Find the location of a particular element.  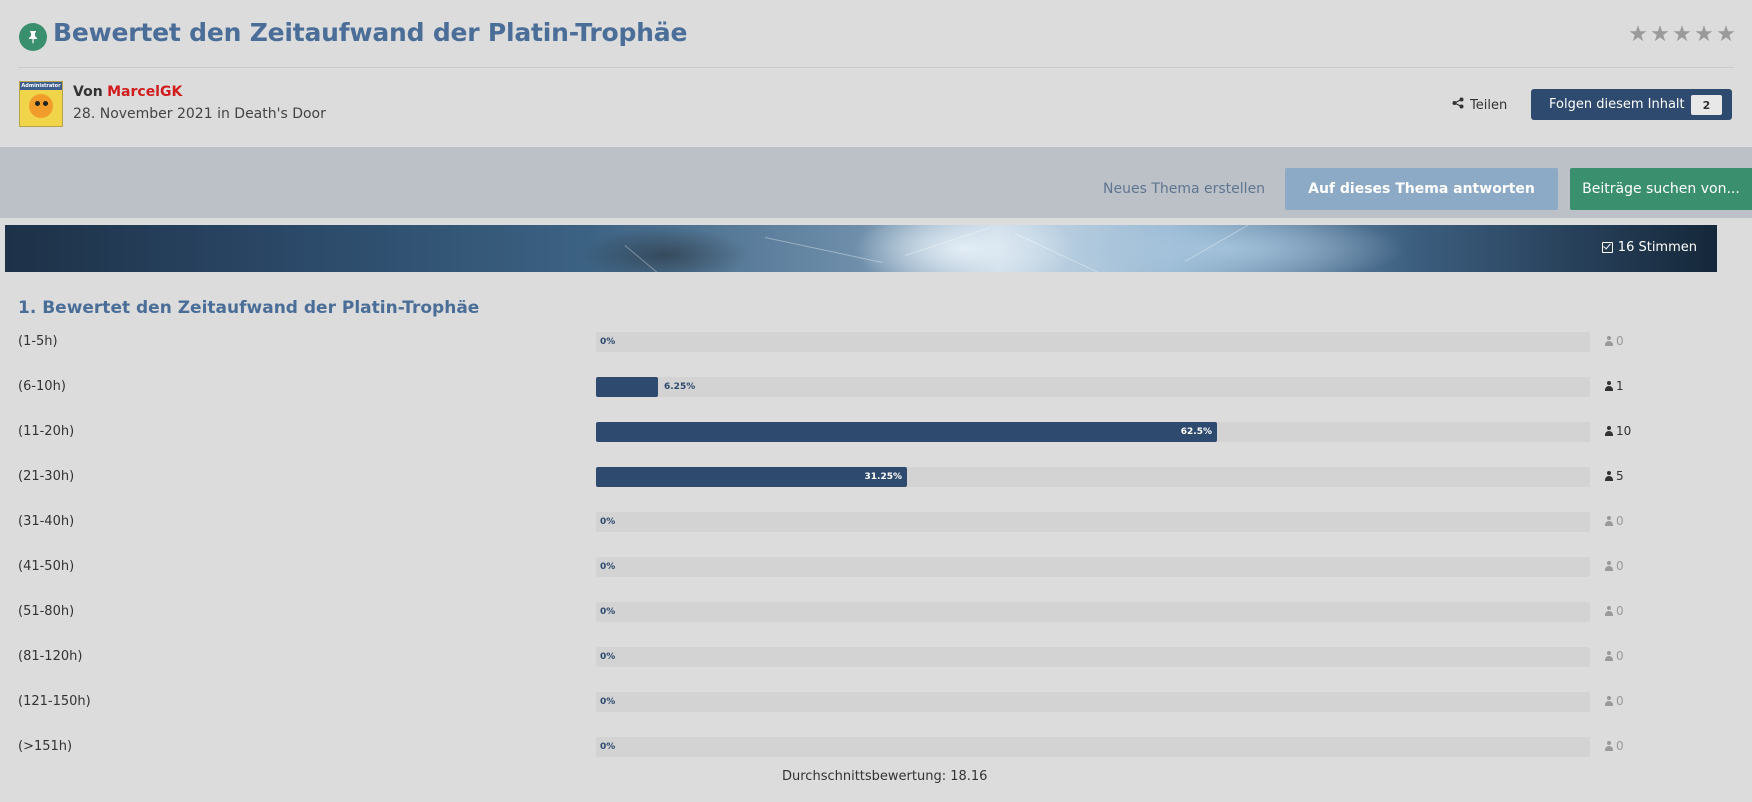

poll-option-row: (1-5h) 0% 0 is located at coordinates (876, 343).